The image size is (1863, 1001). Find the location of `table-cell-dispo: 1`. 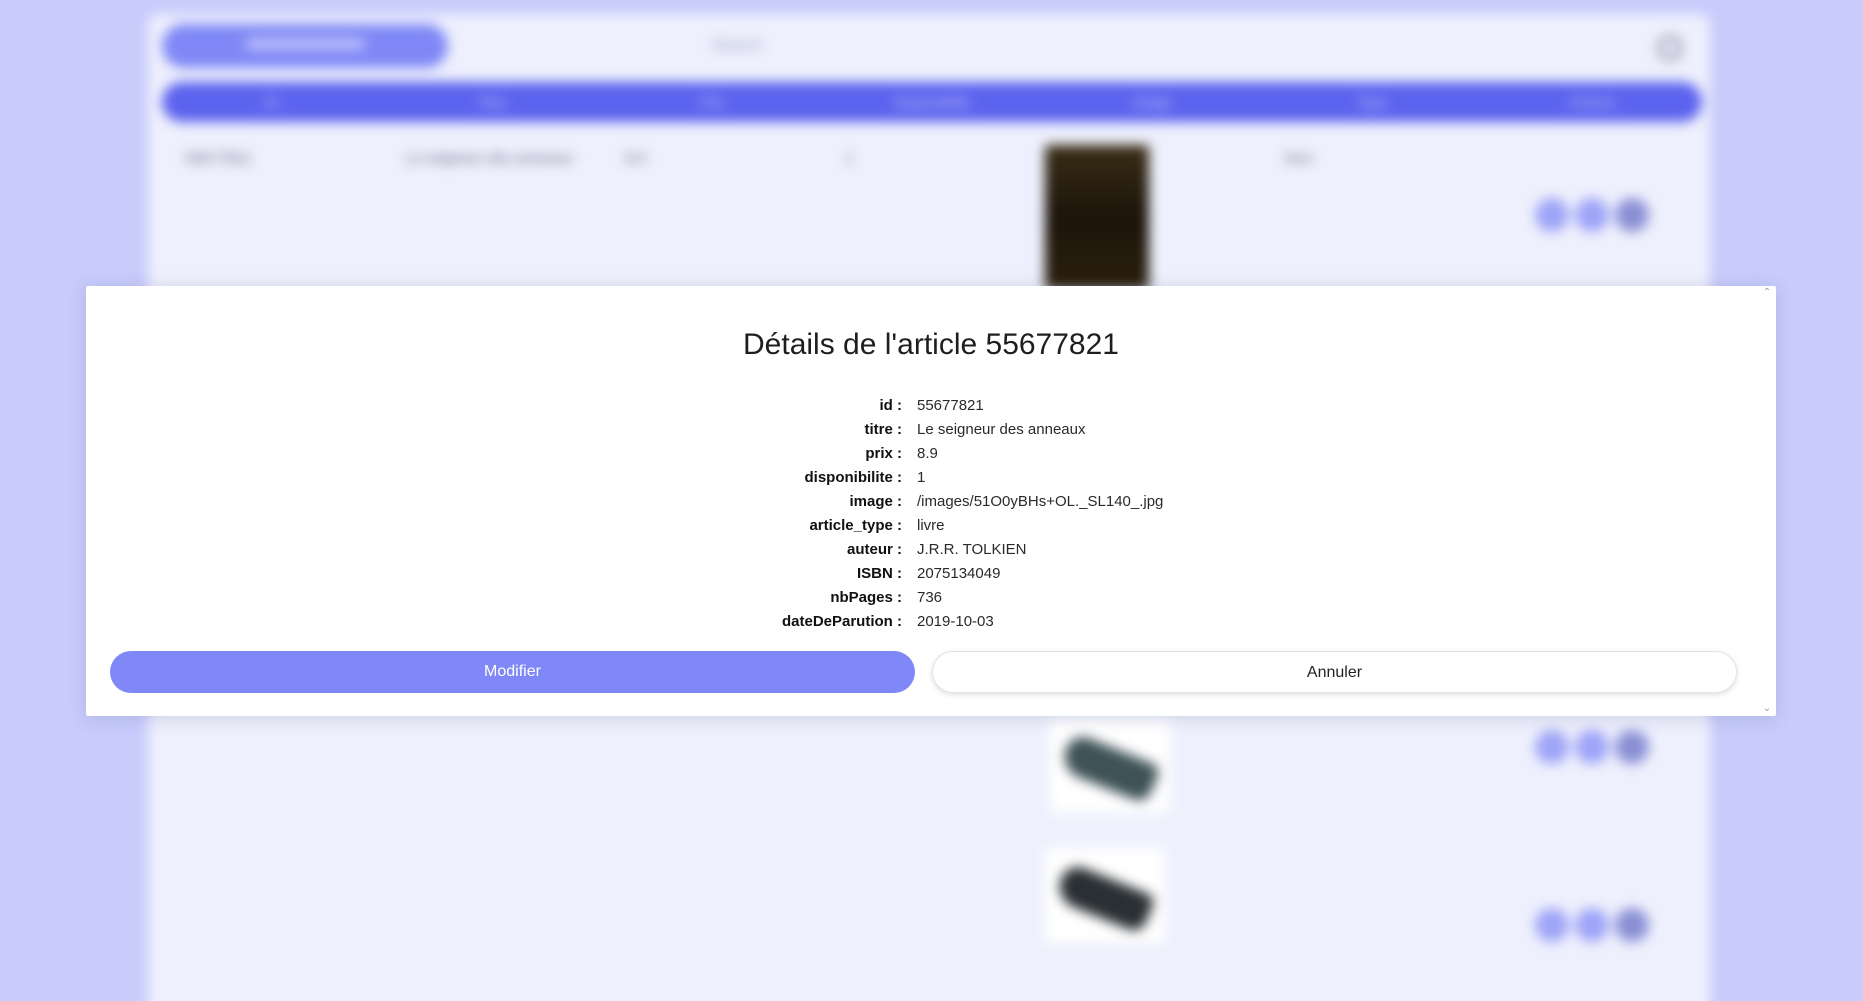

table-cell-dispo: 1 is located at coordinates (849, 158).